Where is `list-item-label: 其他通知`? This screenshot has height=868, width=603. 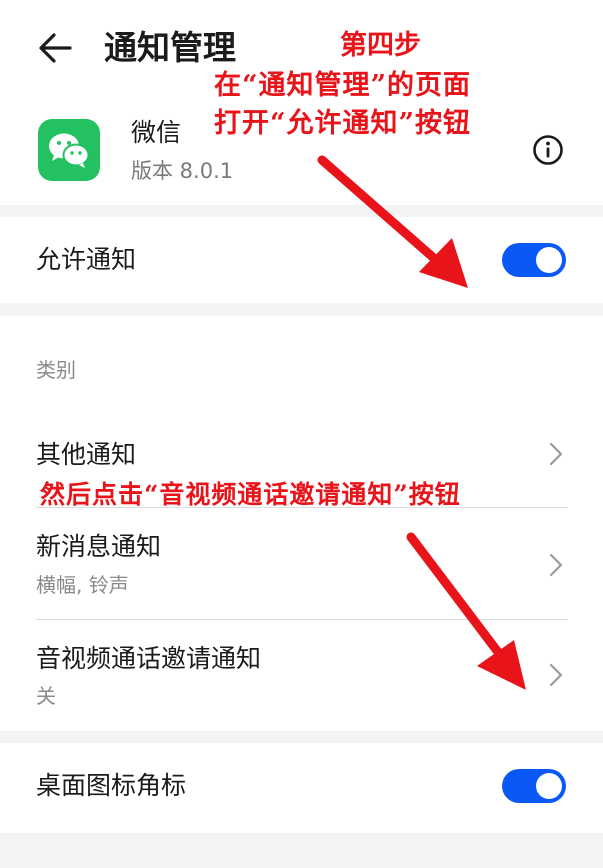 list-item-label: 其他通知 is located at coordinates (86, 454).